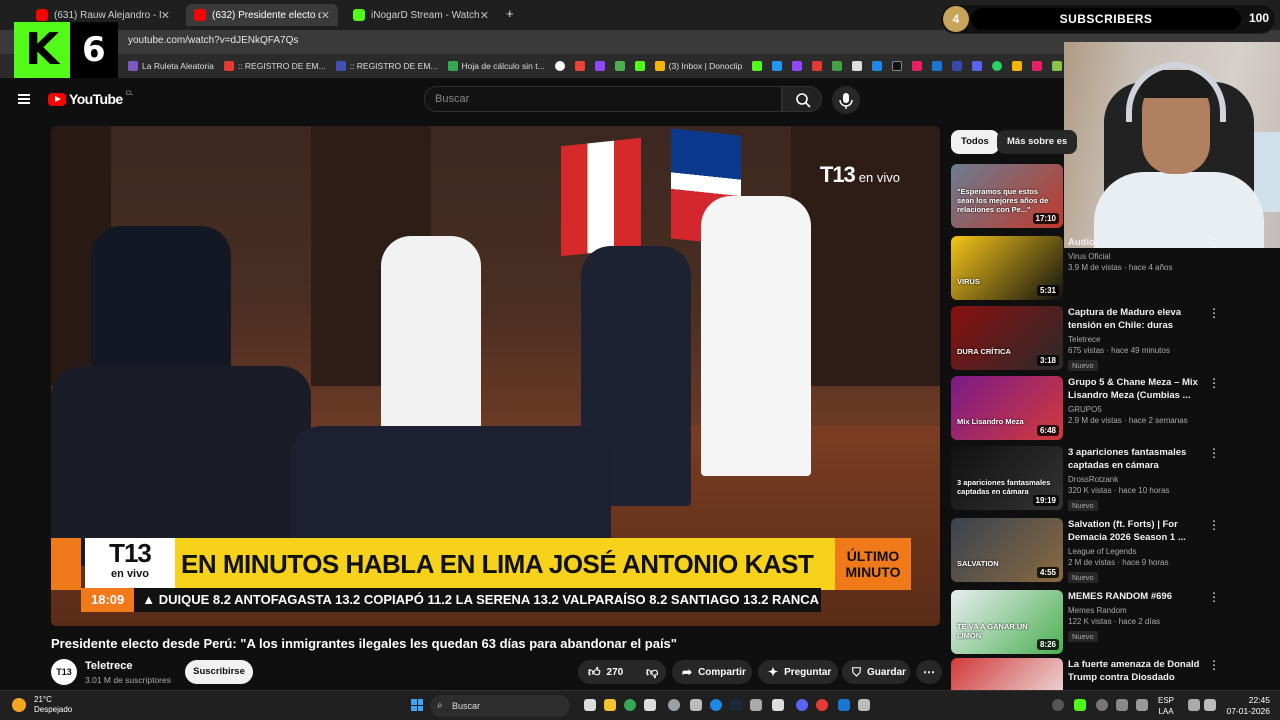  I want to click on search-box, so click(603, 99).